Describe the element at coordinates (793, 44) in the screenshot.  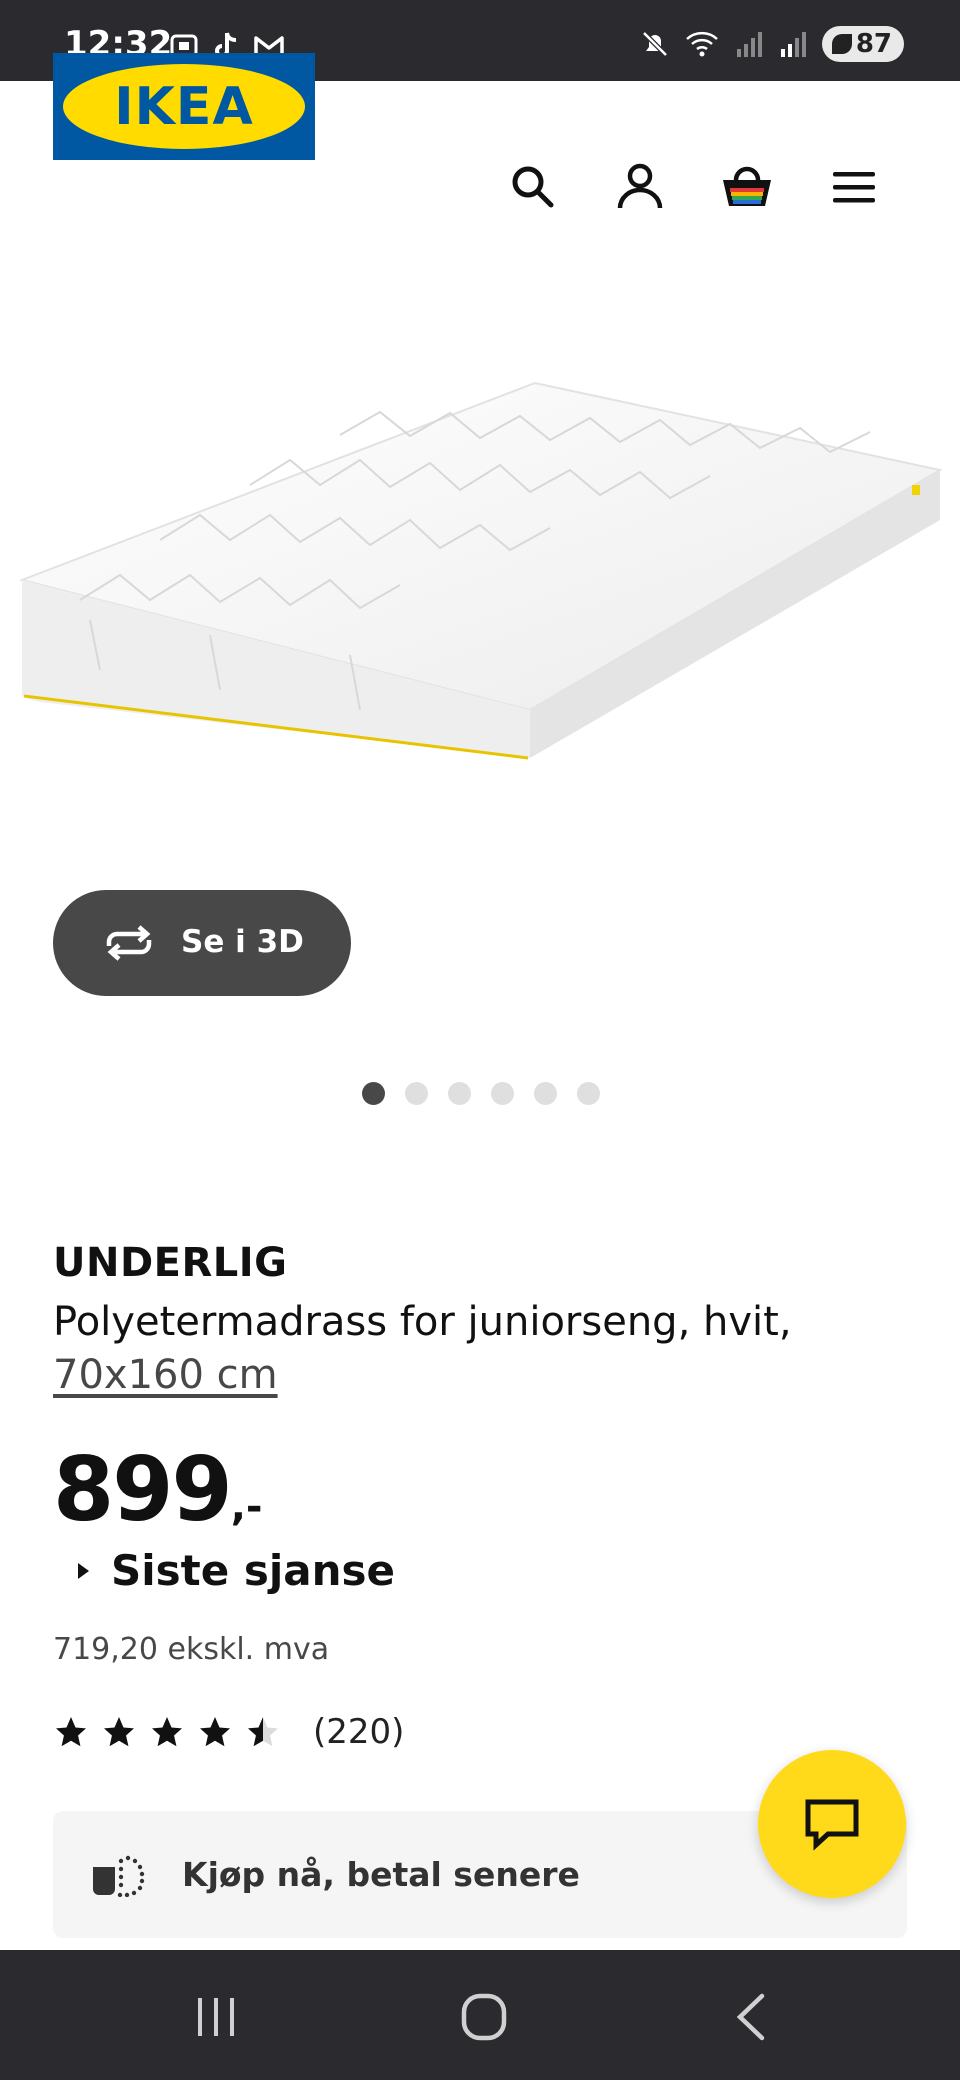
I see `signal-roaming-icon` at that location.